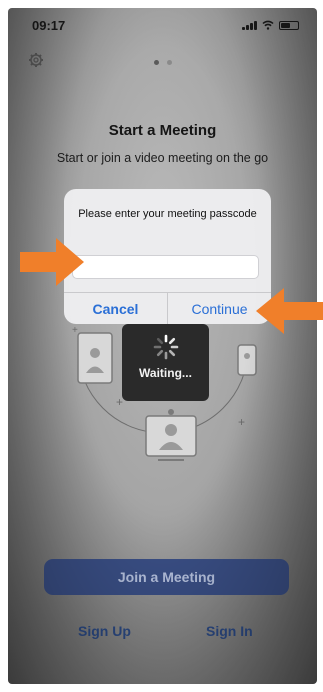 The width and height of the screenshot is (323, 692). What do you see at coordinates (165, 267) in the screenshot?
I see `passcode-input` at bounding box center [165, 267].